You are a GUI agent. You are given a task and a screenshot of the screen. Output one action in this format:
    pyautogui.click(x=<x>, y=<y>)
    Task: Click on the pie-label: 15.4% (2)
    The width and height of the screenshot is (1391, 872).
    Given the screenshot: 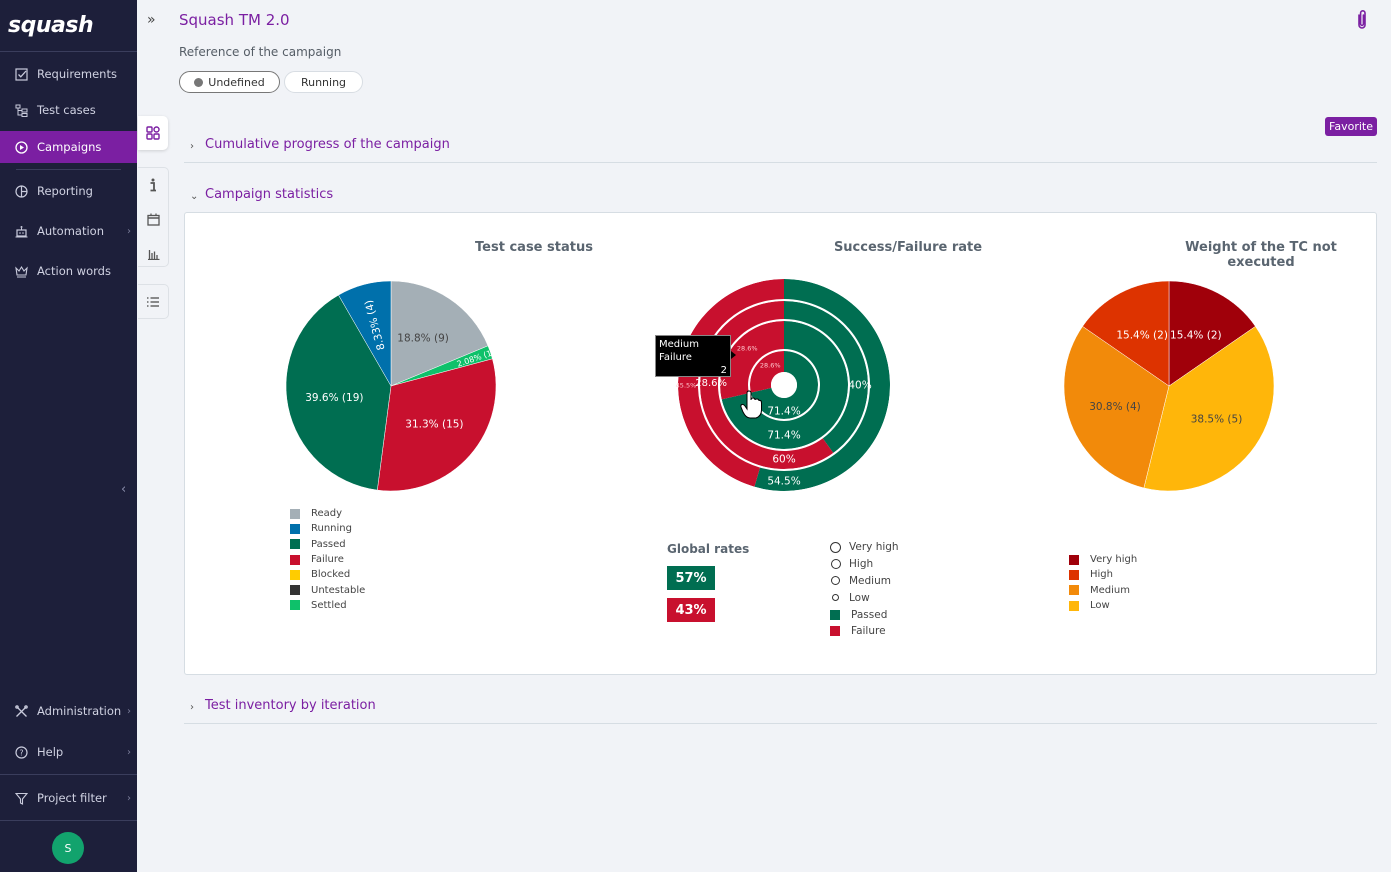 What is the action you would take?
    pyautogui.click(x=1196, y=335)
    